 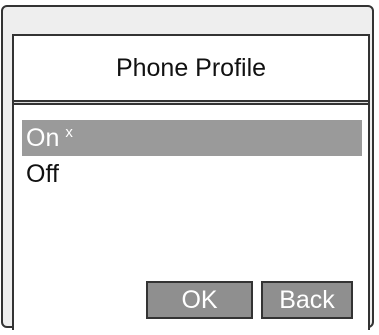 I want to click on option-off: Off, so click(x=192, y=174).